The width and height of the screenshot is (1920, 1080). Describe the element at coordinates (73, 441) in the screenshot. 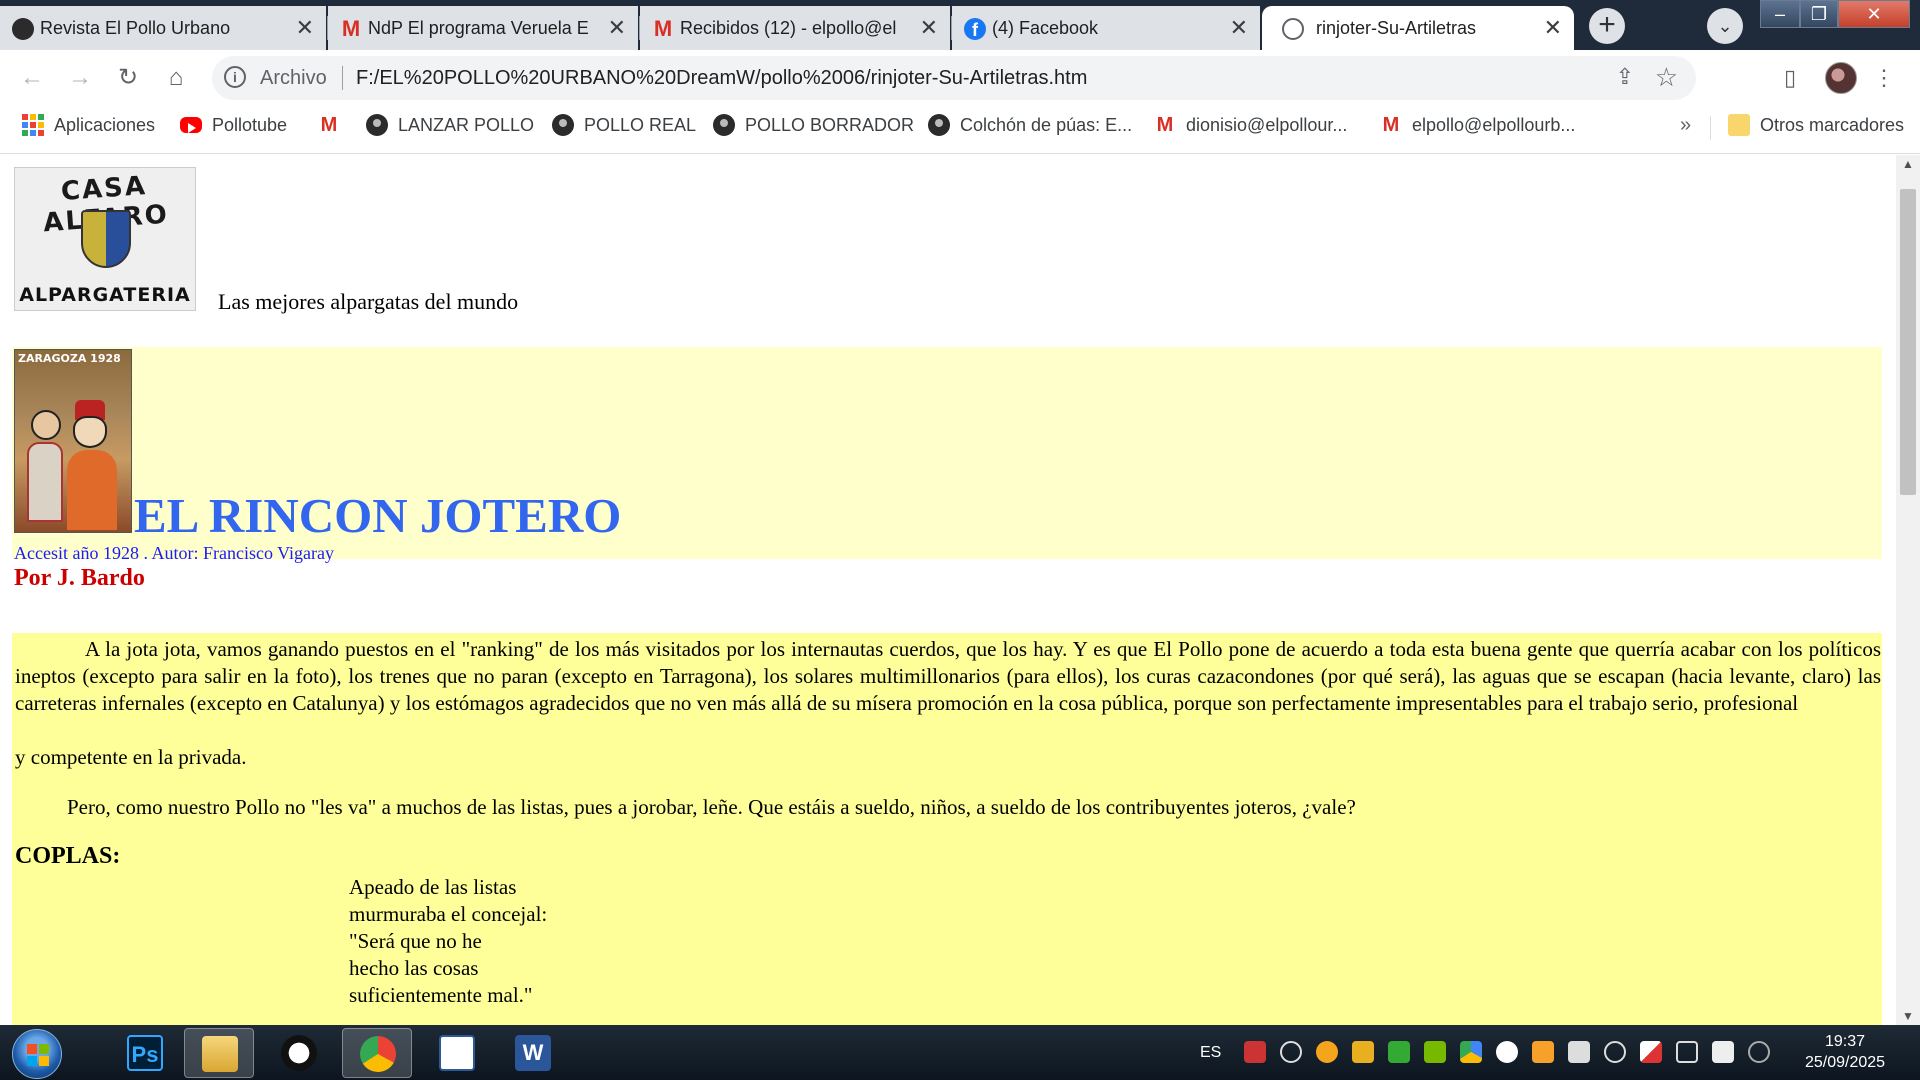

I see `poster-image: ZARAGOZA 1928` at that location.